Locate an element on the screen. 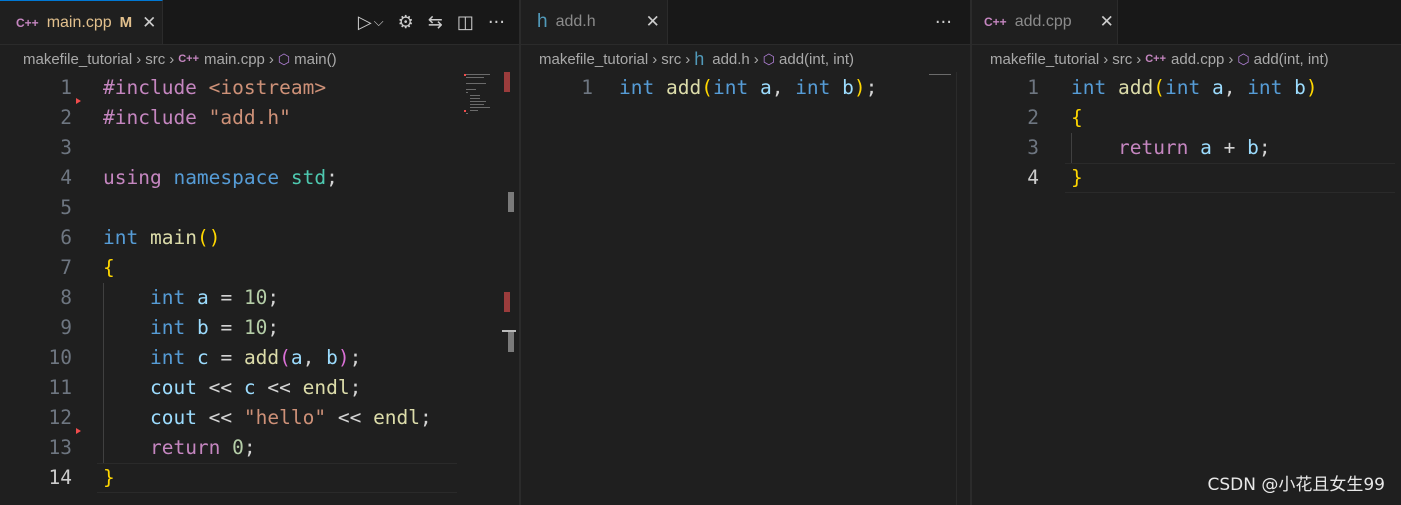 This screenshot has width=1401, height=505. code-token: b is located at coordinates (202, 327).